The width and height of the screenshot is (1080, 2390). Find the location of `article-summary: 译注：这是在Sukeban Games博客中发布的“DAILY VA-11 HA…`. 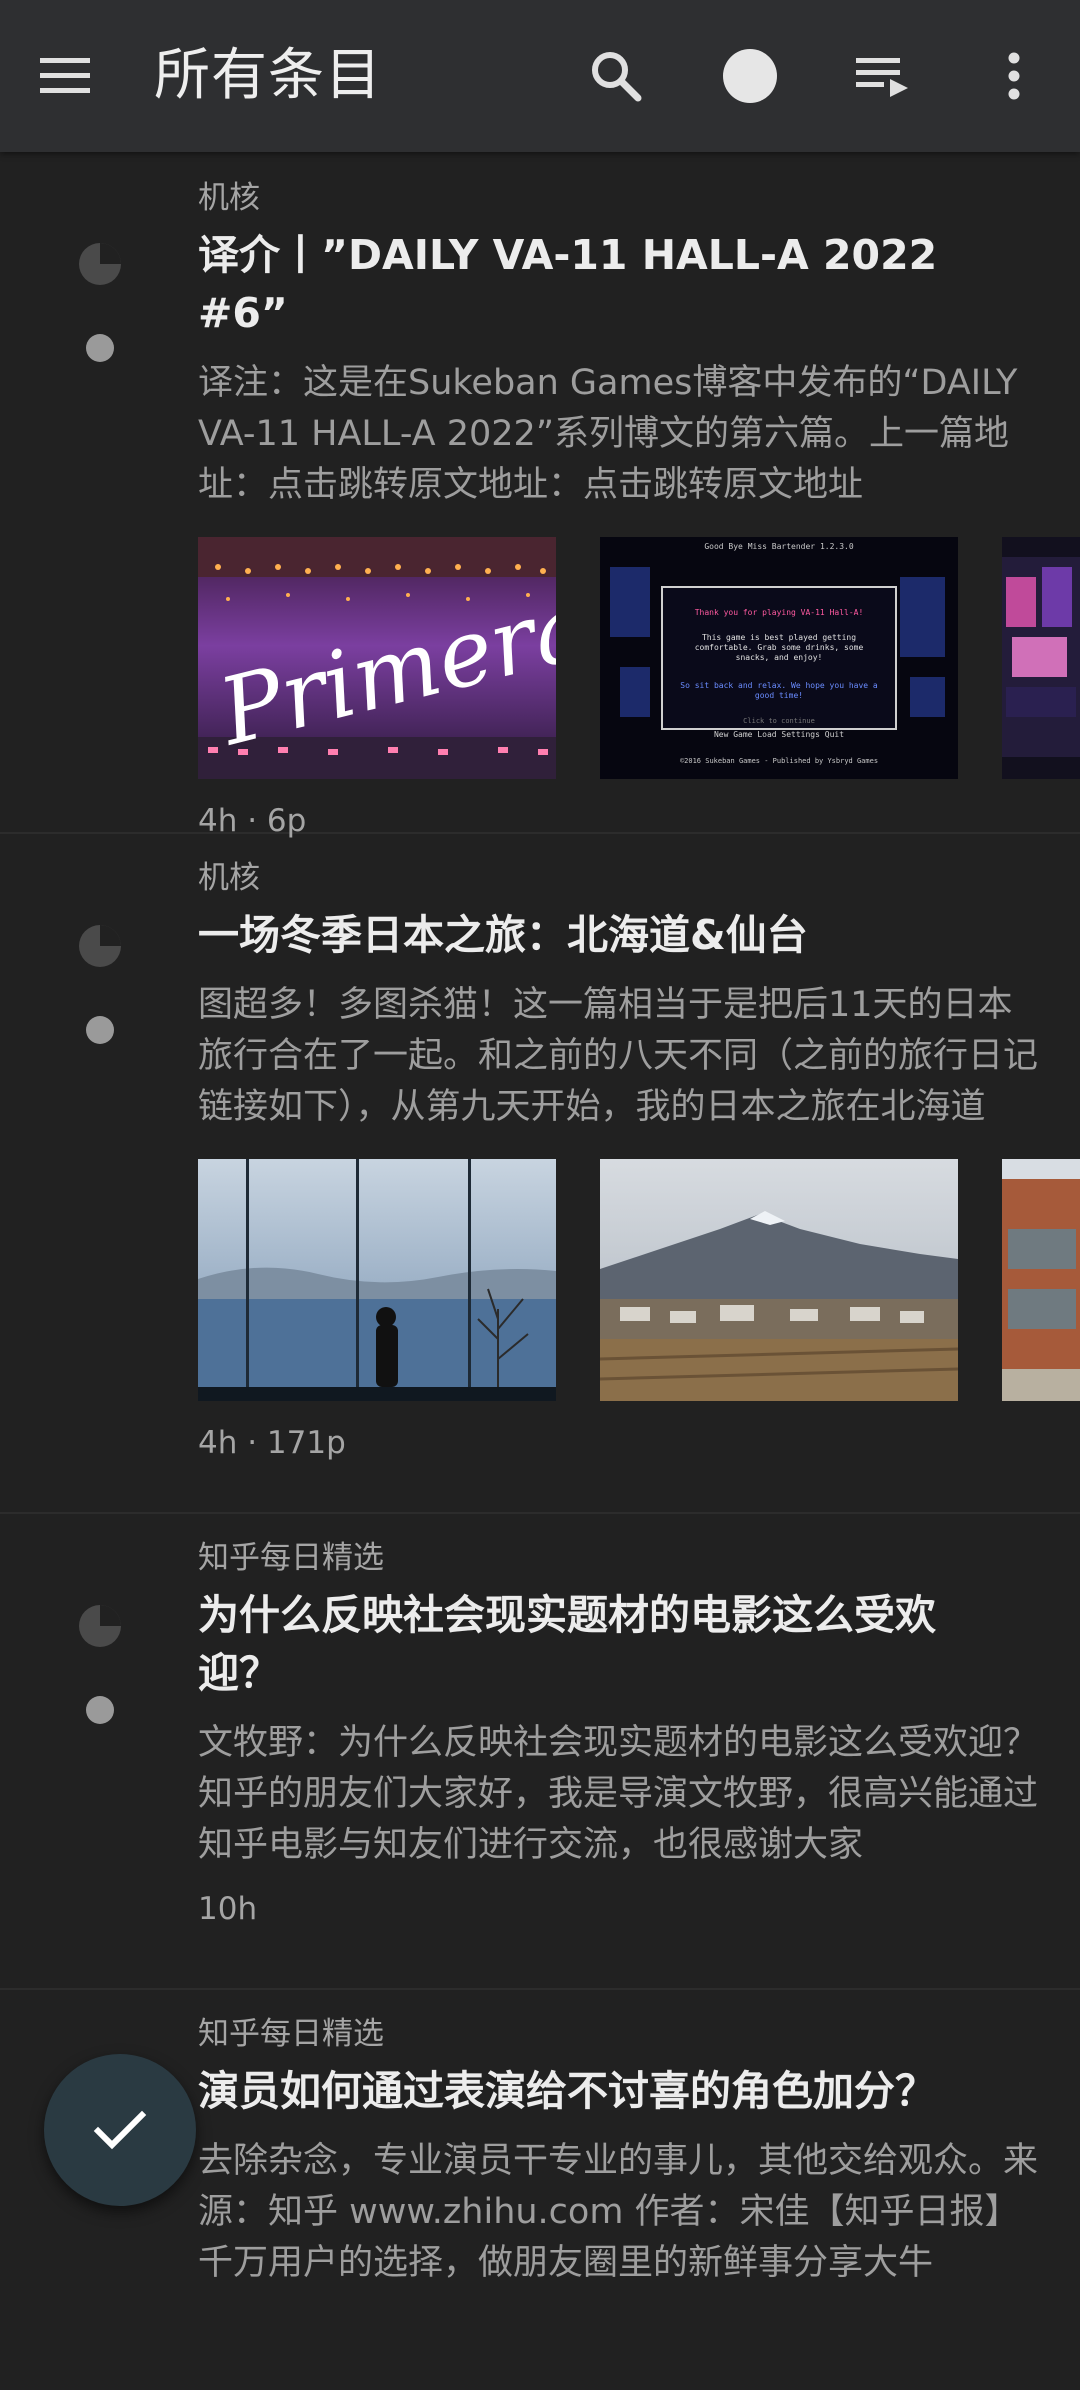

article-summary: 译注：这是在Sukeban Games博客中发布的“DAILY VA-11 HA… is located at coordinates (608, 434).